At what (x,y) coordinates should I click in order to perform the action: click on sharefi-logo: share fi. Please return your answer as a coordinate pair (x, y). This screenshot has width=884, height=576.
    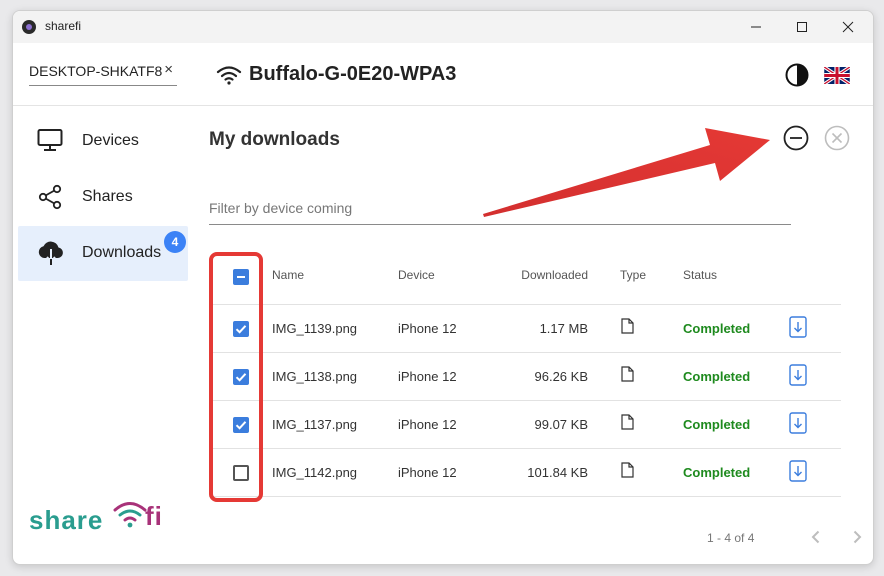
    Looking at the image, I should click on (104, 521).